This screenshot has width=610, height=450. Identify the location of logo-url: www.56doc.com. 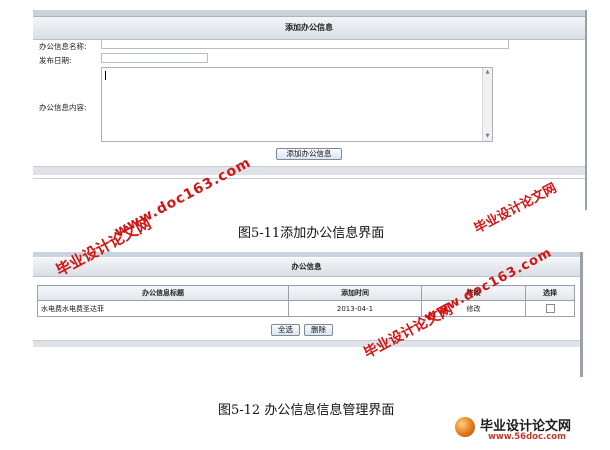
(527, 437).